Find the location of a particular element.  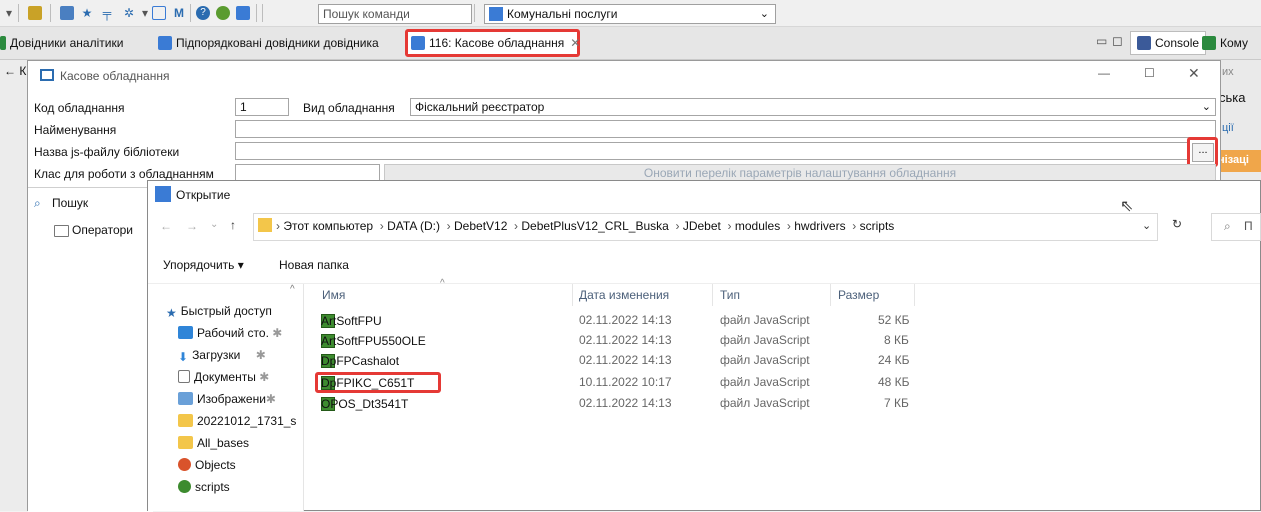

nav-label: Рабочий сто. is located at coordinates (233, 333).